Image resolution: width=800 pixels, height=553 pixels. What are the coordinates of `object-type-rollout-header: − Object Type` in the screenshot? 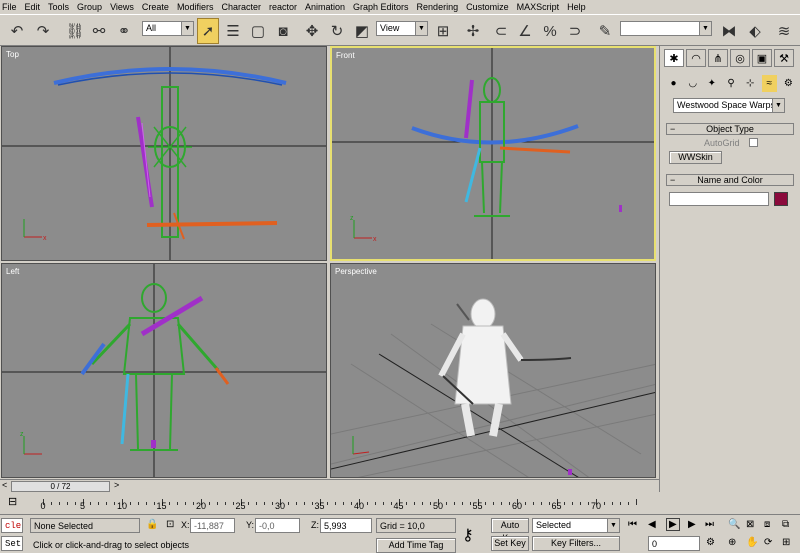 It's located at (730, 129).